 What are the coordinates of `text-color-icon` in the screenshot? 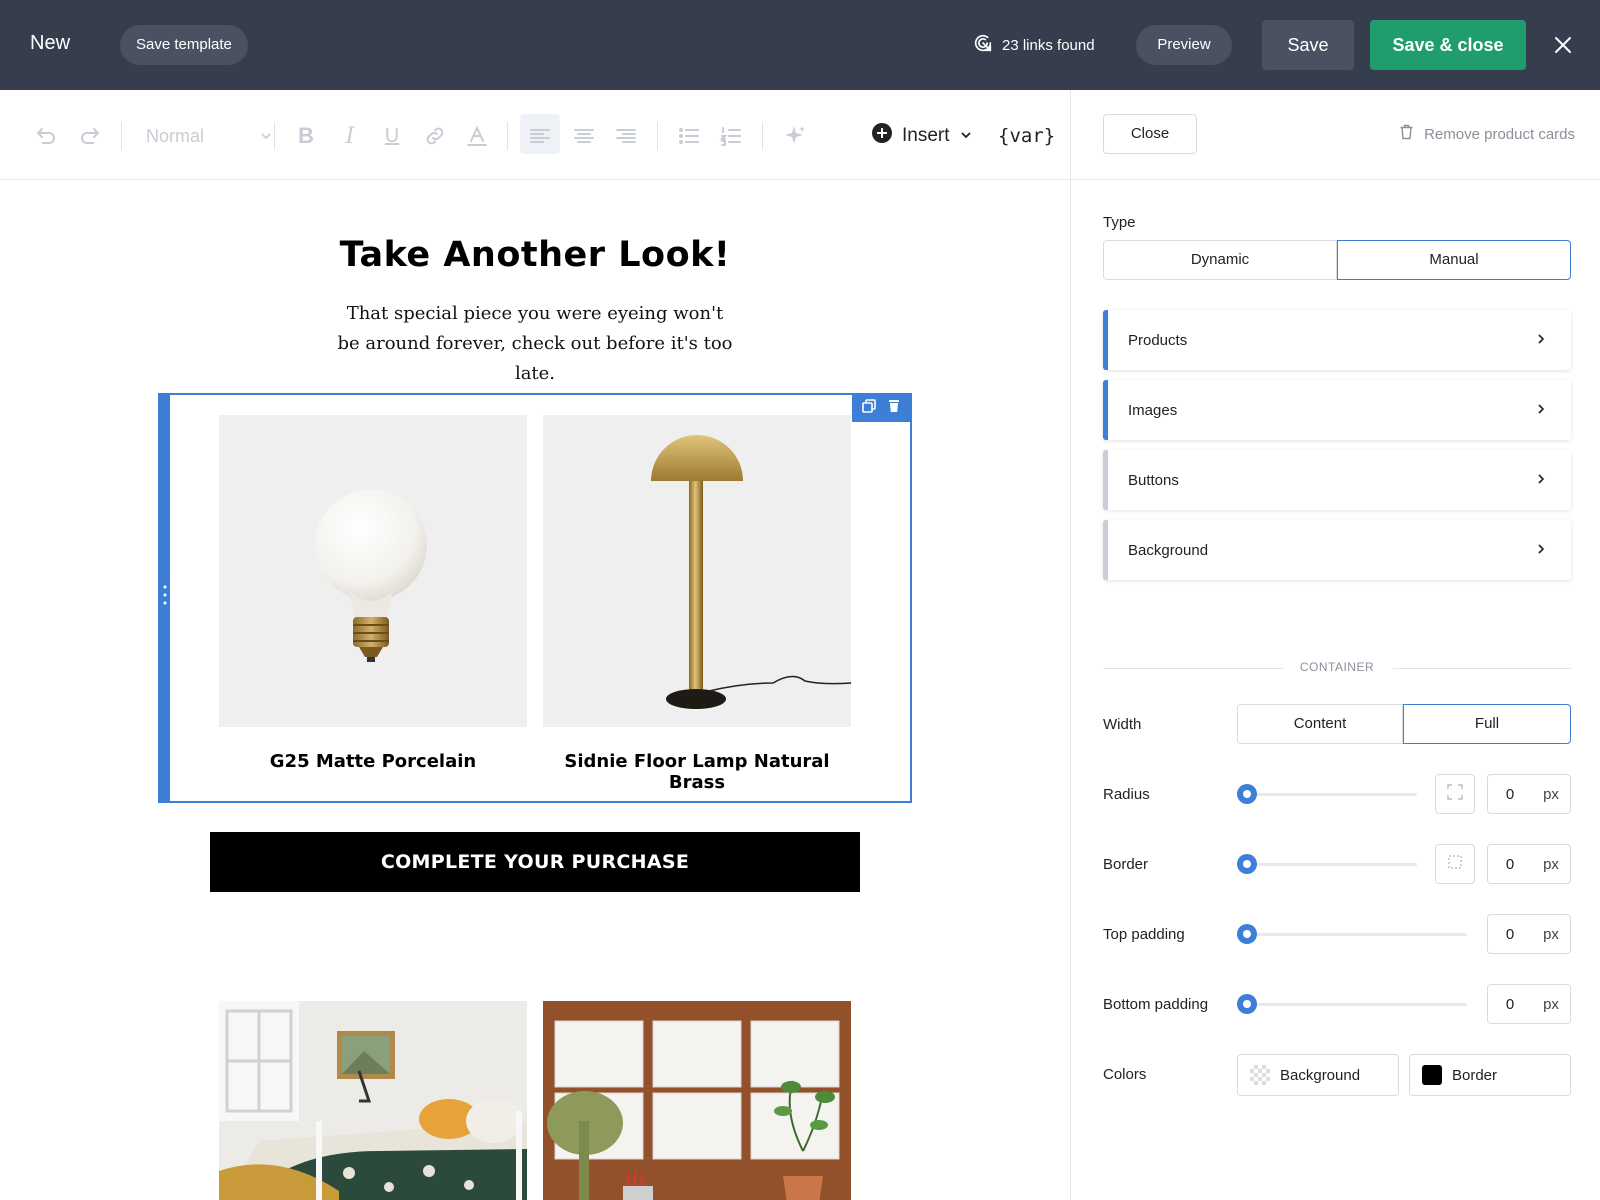 It's located at (477, 136).